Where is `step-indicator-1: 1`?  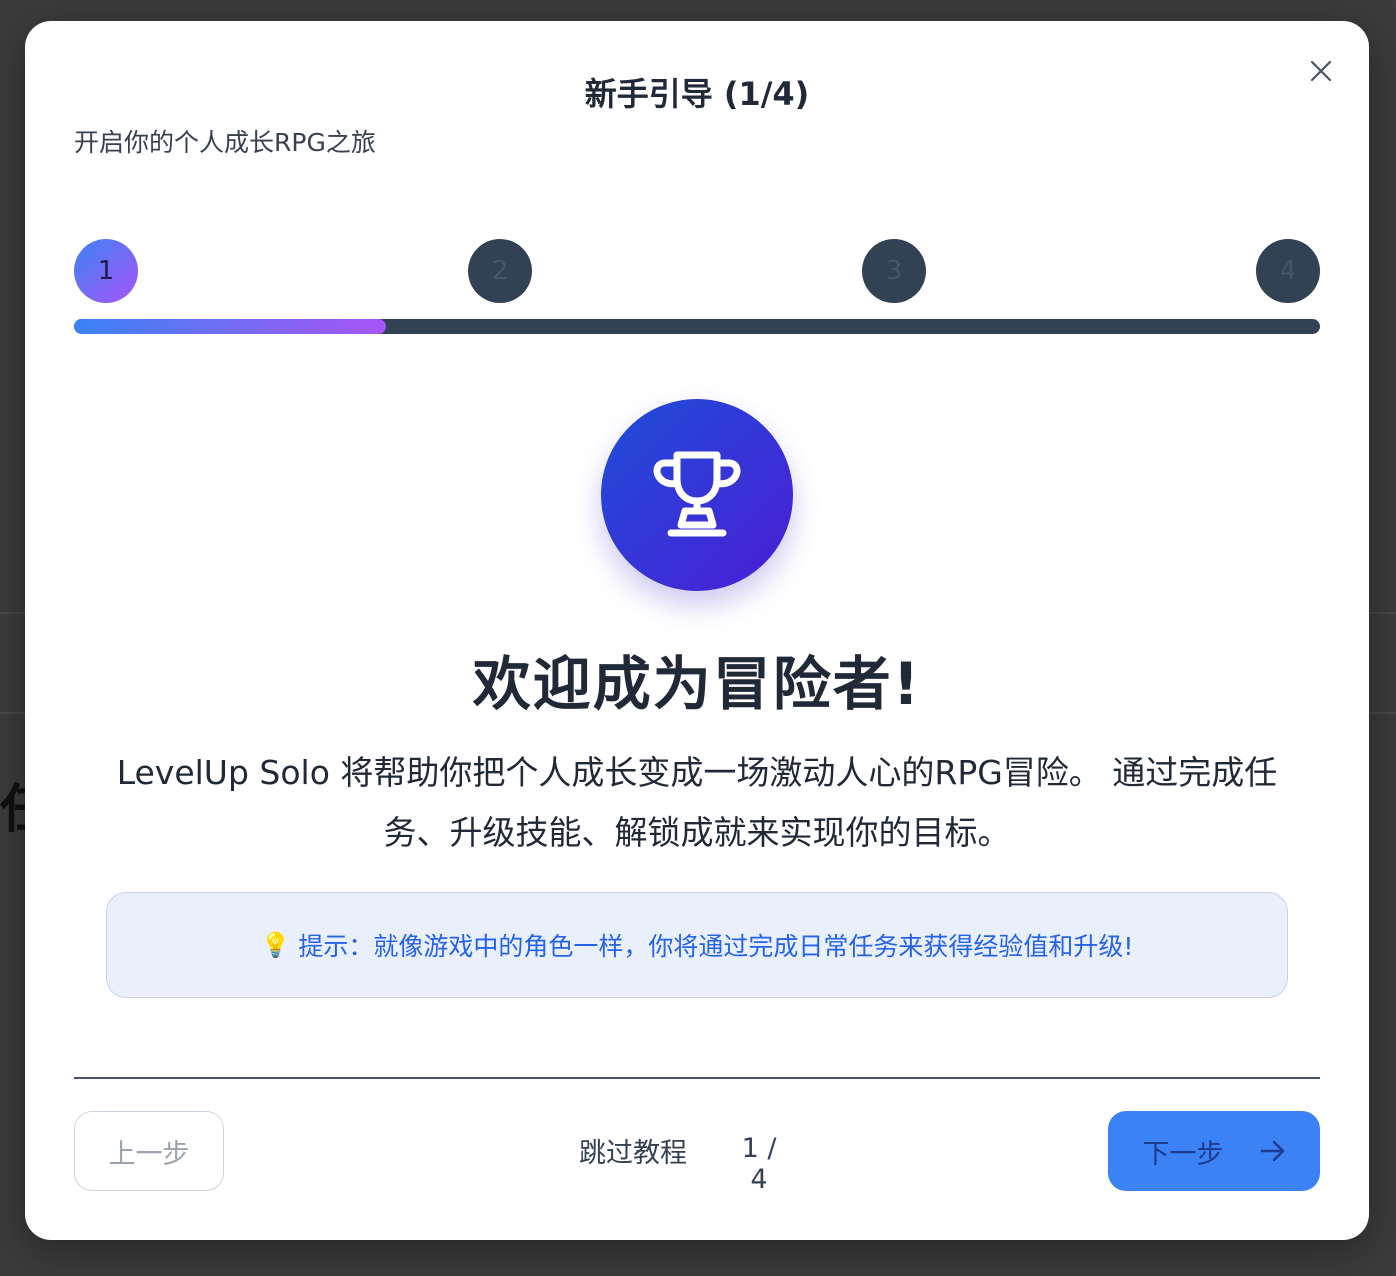 step-indicator-1: 1 is located at coordinates (106, 271).